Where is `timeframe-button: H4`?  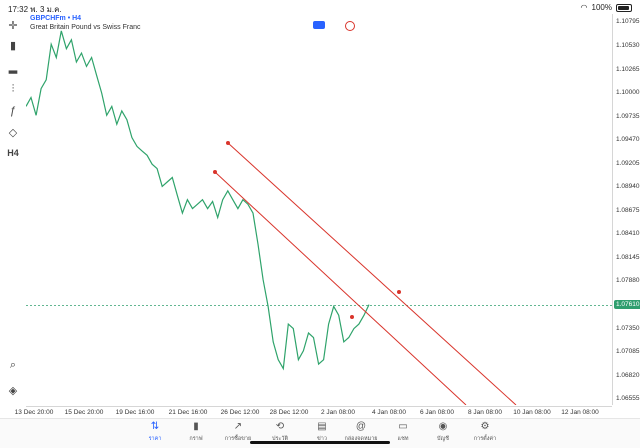 timeframe-button: H4 is located at coordinates (13, 153).